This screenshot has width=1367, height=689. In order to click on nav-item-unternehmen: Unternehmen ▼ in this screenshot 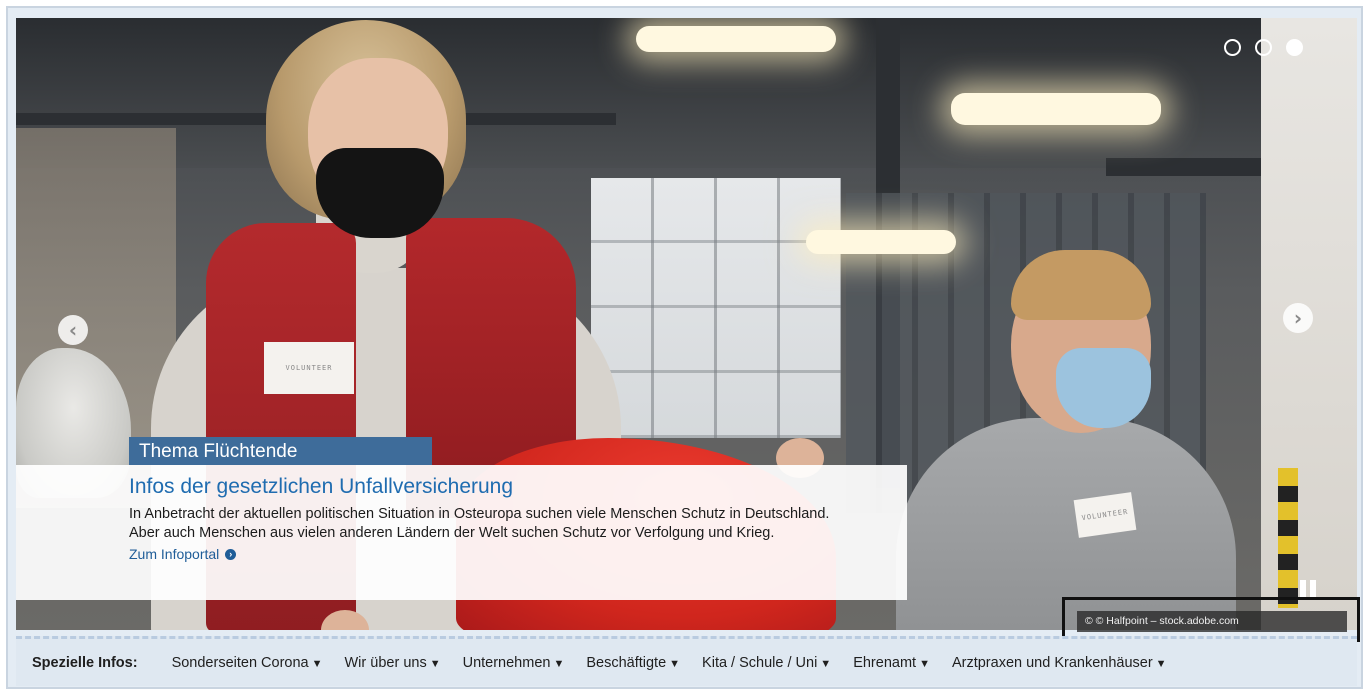, I will do `click(514, 663)`.